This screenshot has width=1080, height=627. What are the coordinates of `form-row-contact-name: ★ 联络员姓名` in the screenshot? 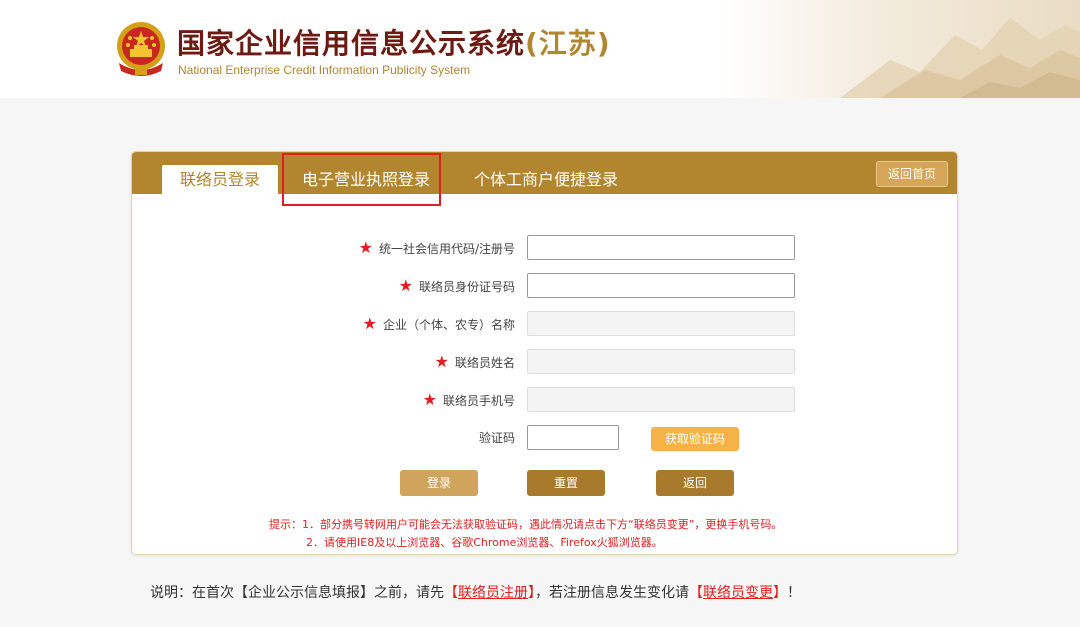 It's located at (544, 362).